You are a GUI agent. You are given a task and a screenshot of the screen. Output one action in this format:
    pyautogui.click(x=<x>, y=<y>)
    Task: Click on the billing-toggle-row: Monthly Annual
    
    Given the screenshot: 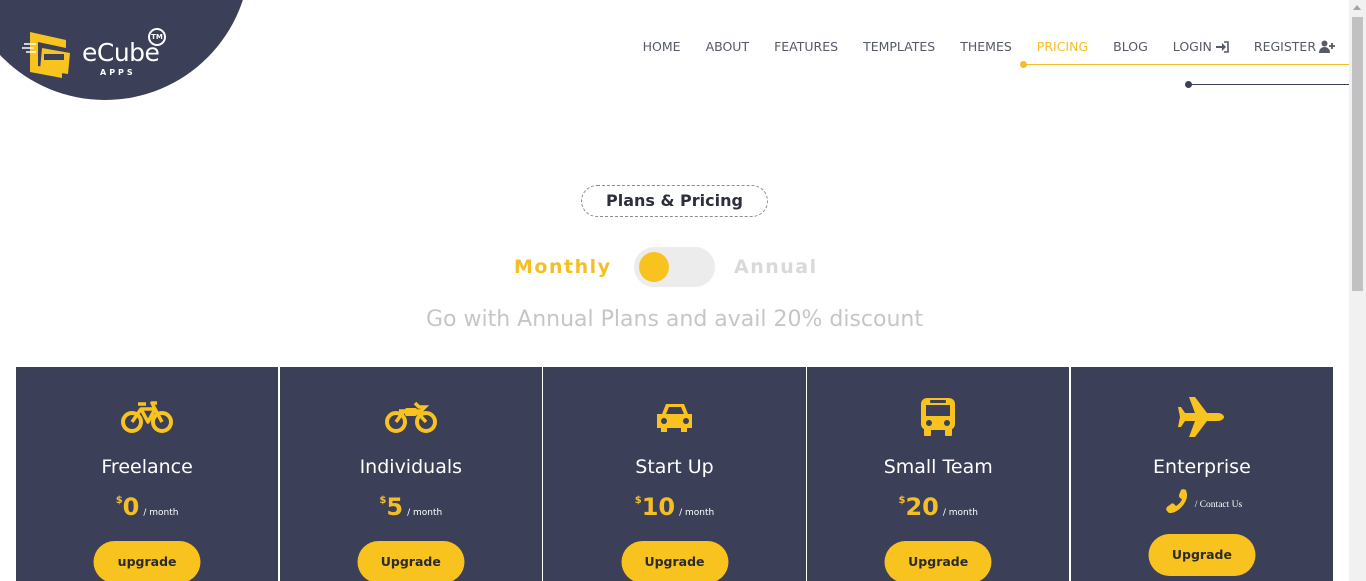 What is the action you would take?
    pyautogui.click(x=670, y=267)
    